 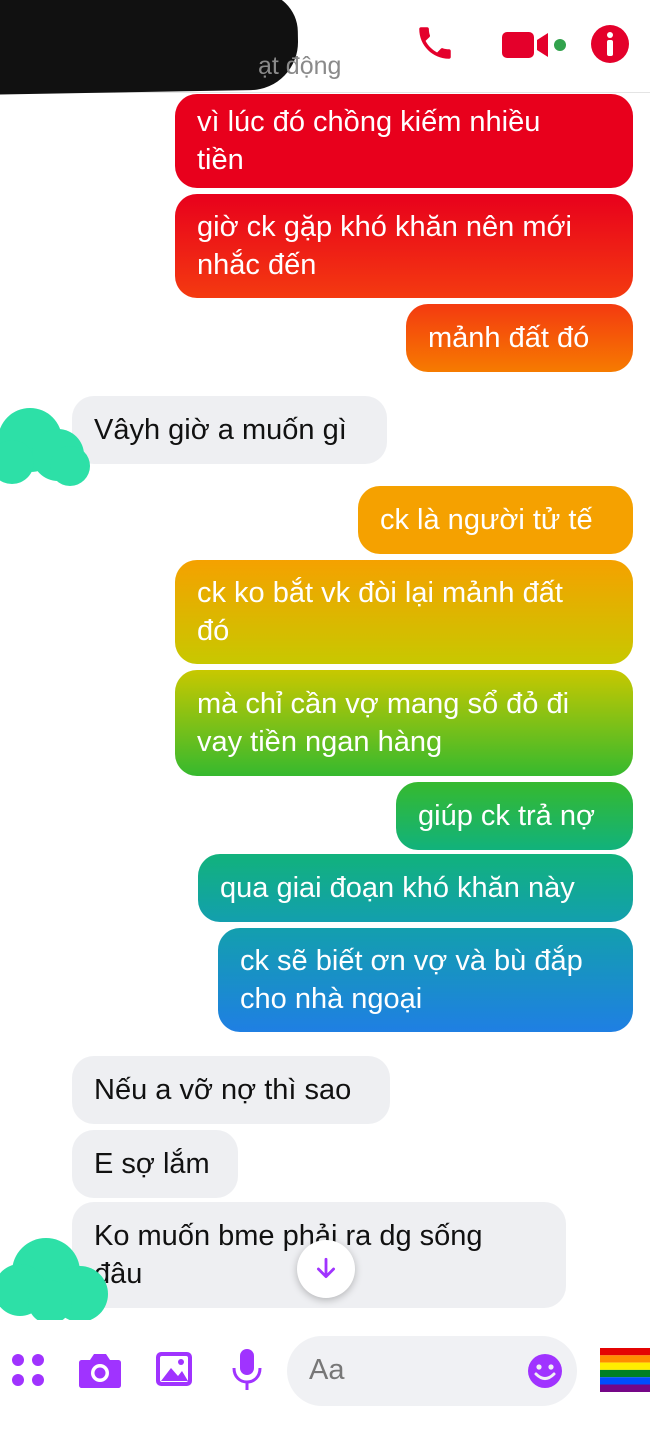 What do you see at coordinates (247, 1370) in the screenshot?
I see `microphone-icon` at bounding box center [247, 1370].